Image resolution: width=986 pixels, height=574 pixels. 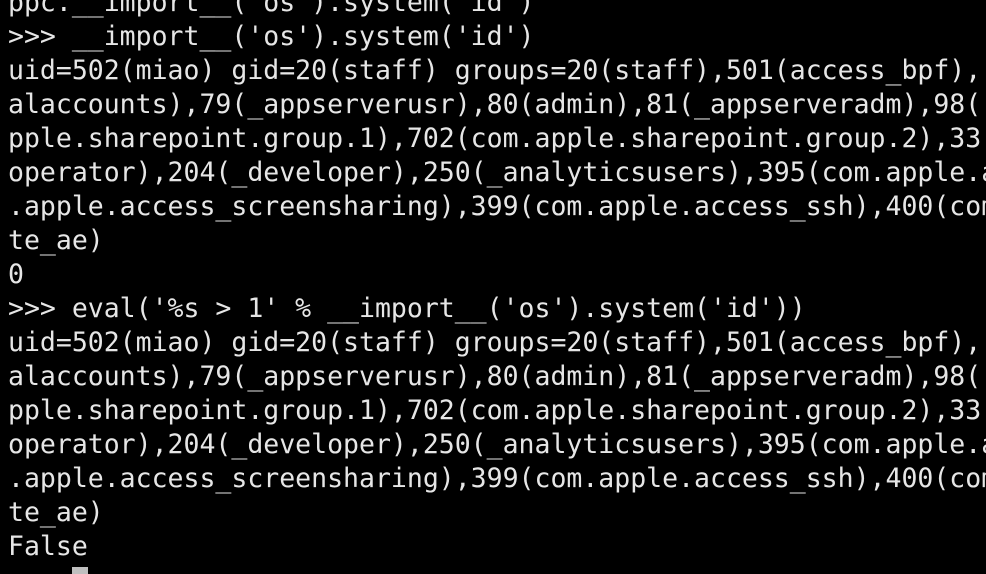 I want to click on terminal-line: ppc.__import__('os').system('id'), so click(x=271, y=9).